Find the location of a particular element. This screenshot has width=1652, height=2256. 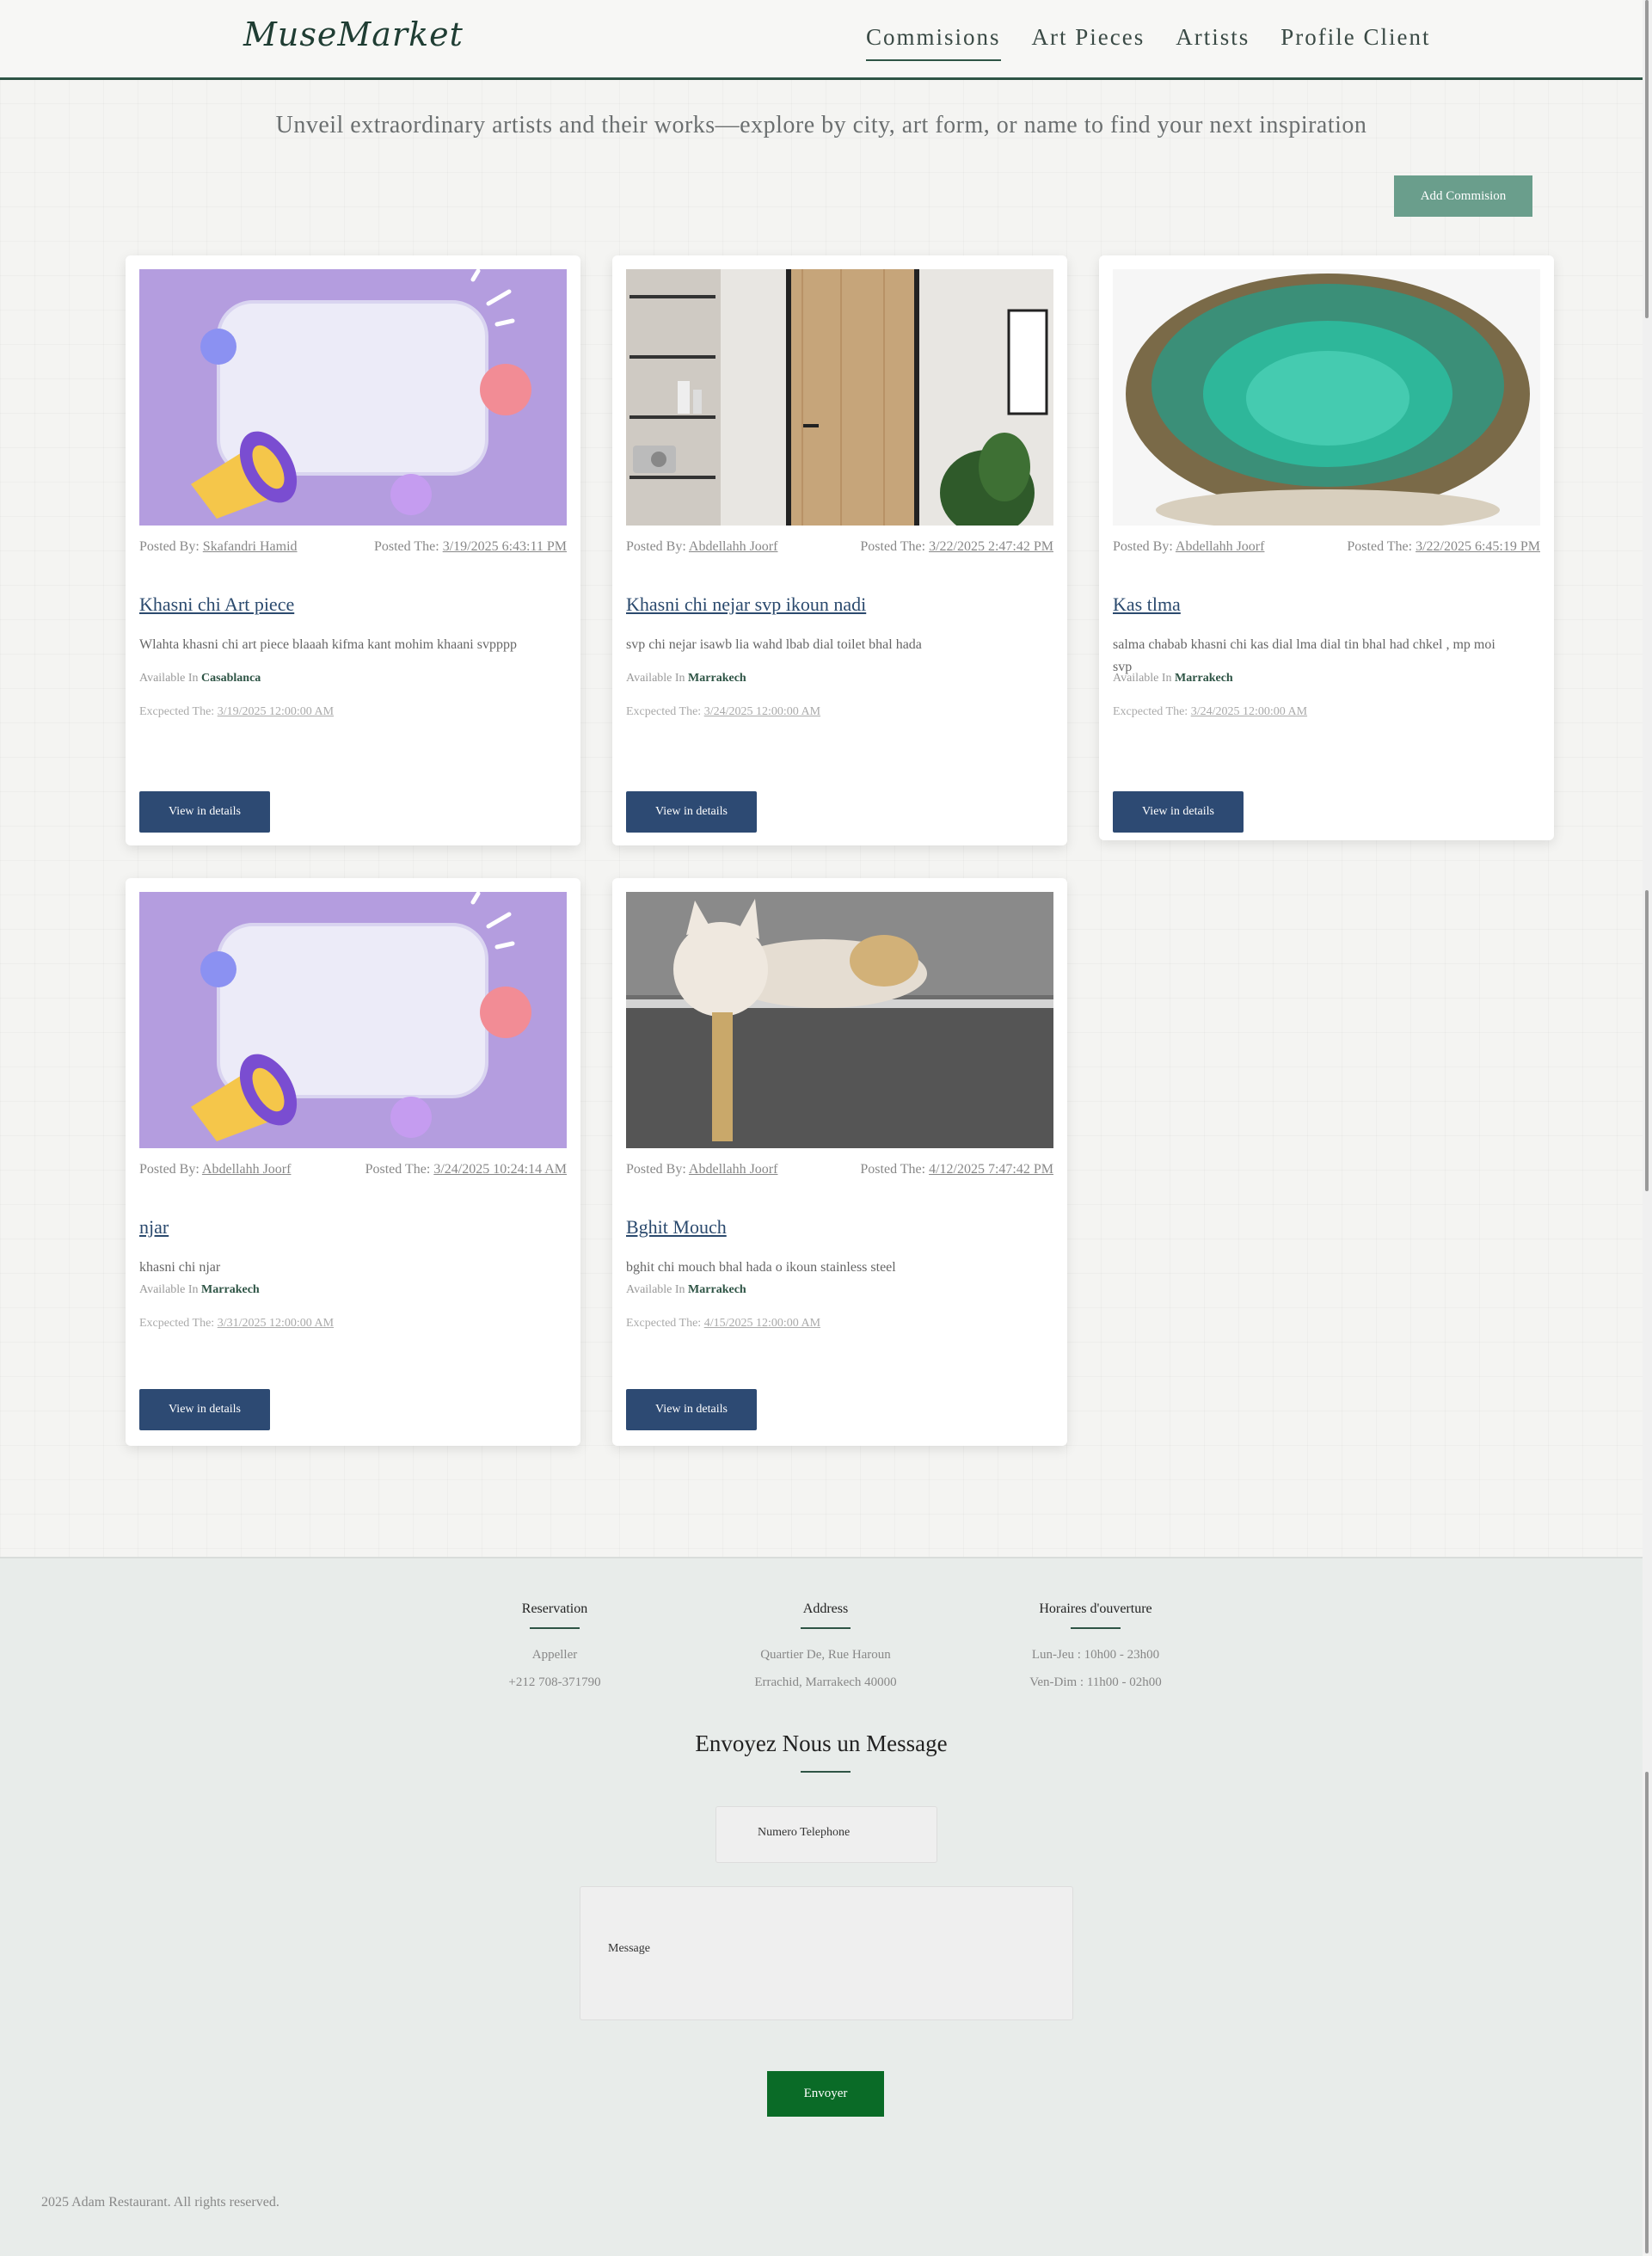

posted-date: Posted The: 3/19/2025 6:43:11 PM is located at coordinates (470, 546).